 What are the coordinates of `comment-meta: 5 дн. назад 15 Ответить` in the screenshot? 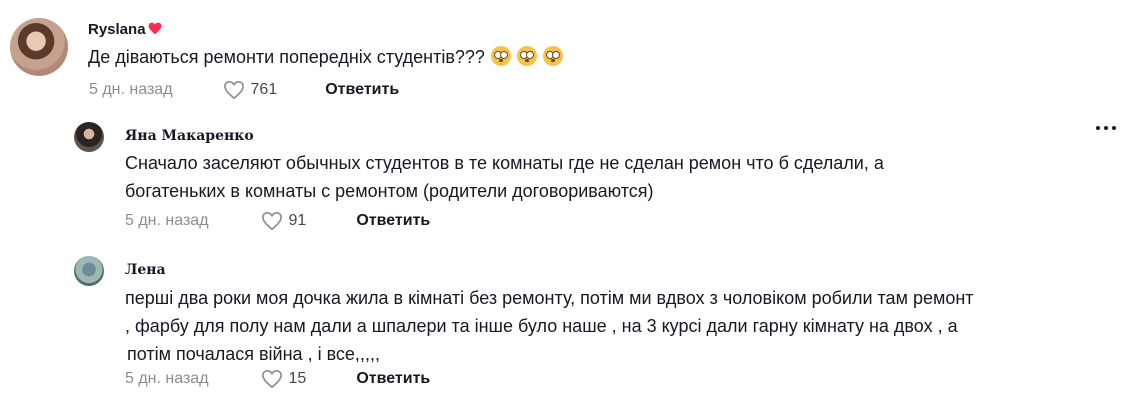 It's located at (277, 379).